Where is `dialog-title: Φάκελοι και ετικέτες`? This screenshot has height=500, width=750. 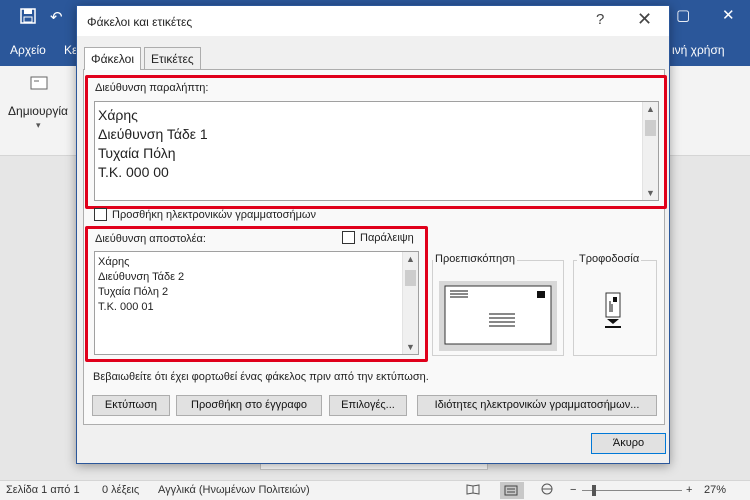
dialog-title: Φάκελοι και ετικέτες is located at coordinates (140, 22).